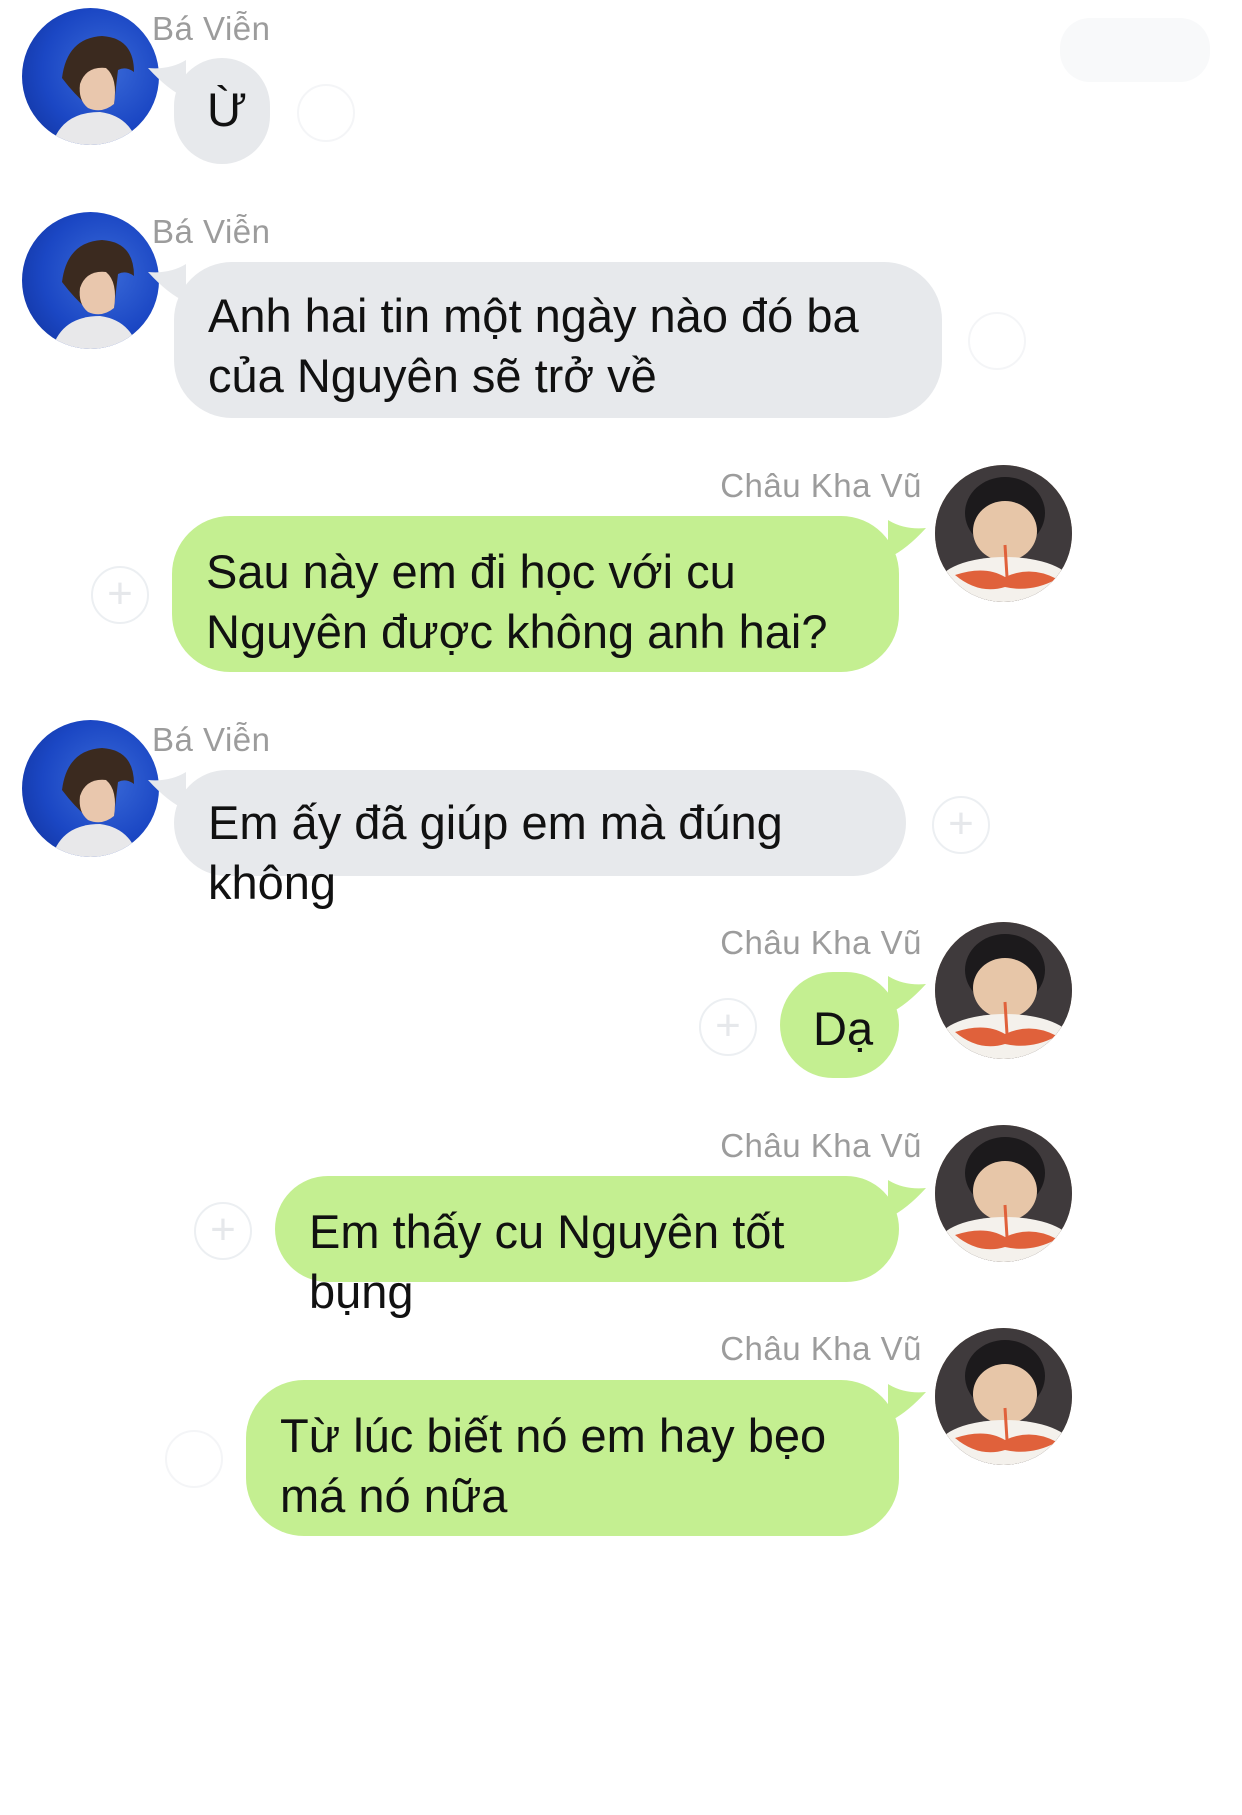  What do you see at coordinates (227, 109) in the screenshot?
I see `message-text: Ừ` at bounding box center [227, 109].